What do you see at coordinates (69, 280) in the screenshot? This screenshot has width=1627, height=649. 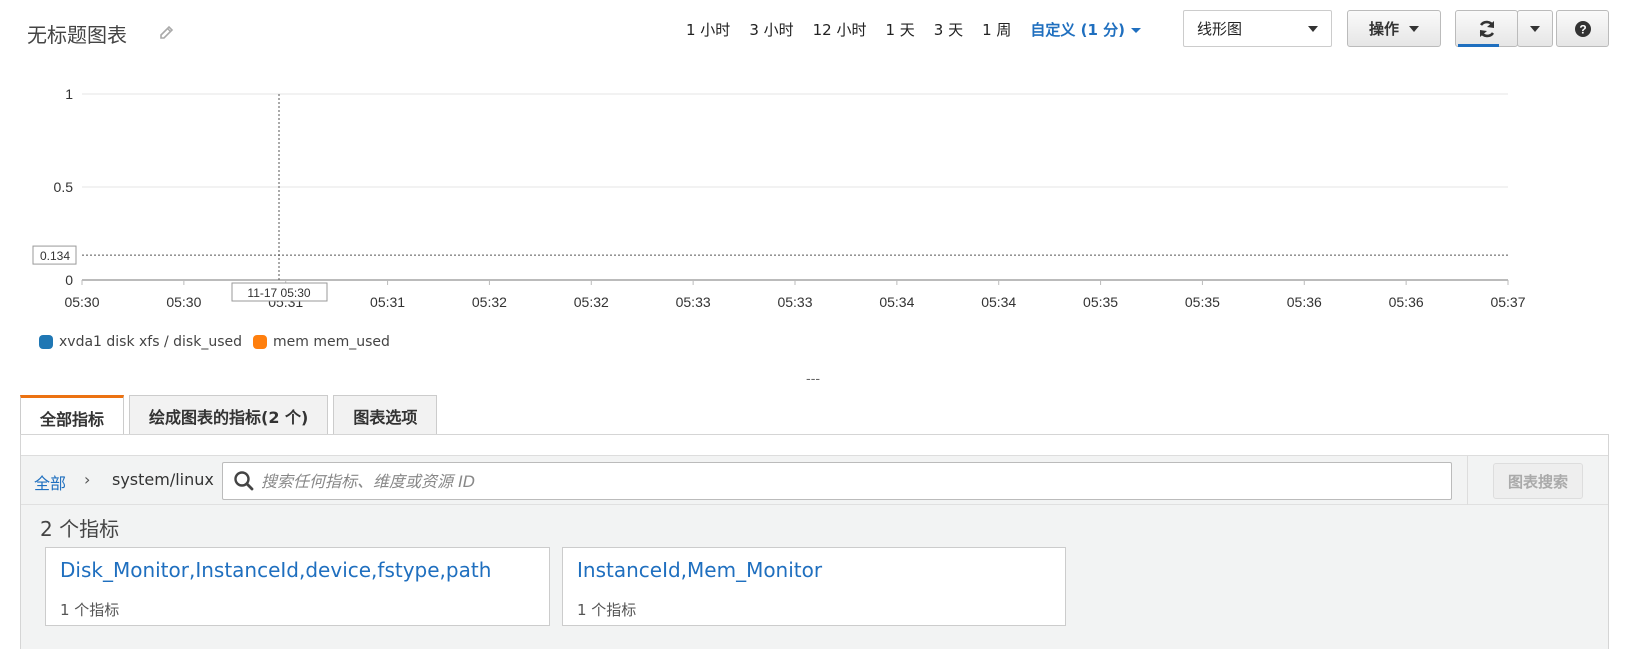 I see `y-tick-label: 0` at bounding box center [69, 280].